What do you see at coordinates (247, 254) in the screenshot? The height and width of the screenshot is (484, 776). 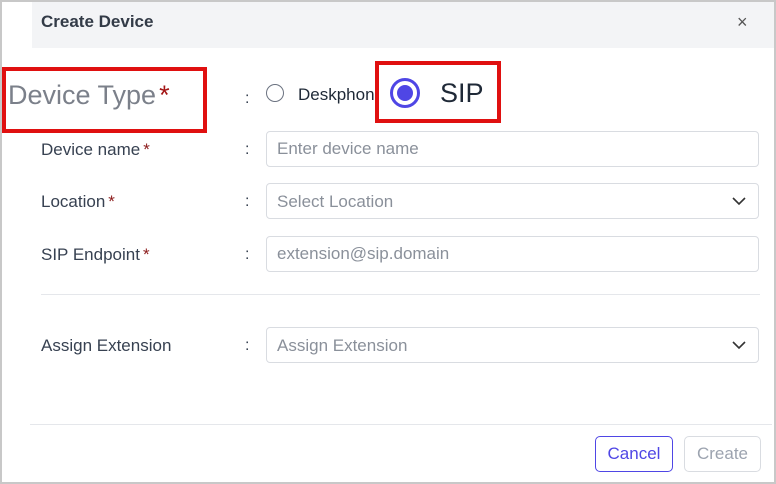 I see `sip-endpoint-colon: :` at bounding box center [247, 254].